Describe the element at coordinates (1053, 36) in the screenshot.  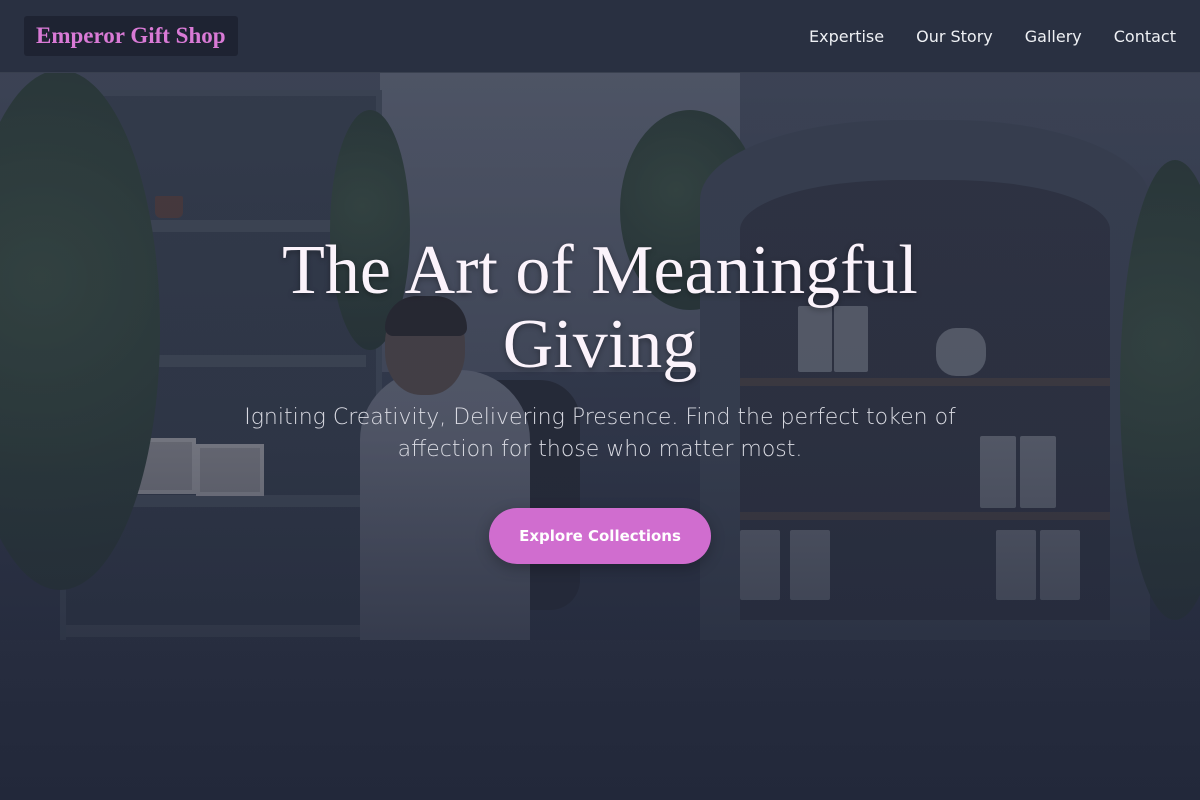
I see `nav-link-gallery: Gallery` at that location.